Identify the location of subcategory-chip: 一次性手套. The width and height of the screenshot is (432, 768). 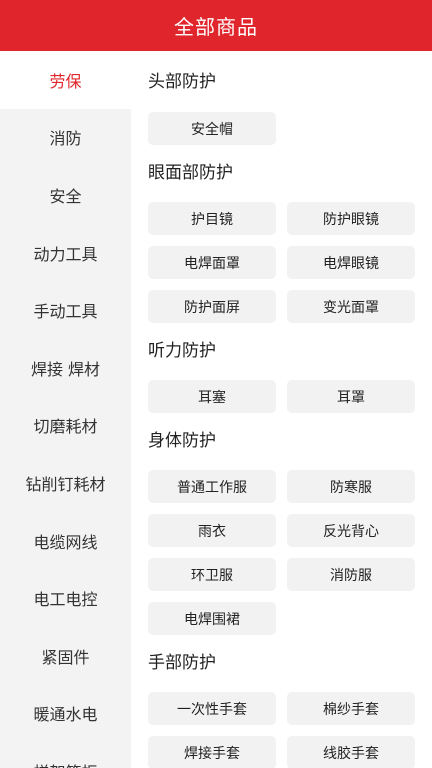
(212, 708).